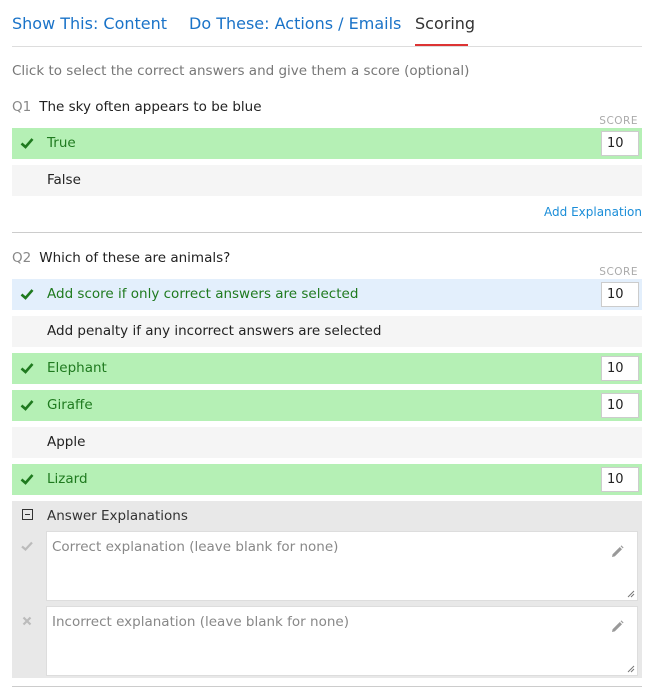 This screenshot has width=654, height=696. I want to click on answer-label: Elephant, so click(77, 368).